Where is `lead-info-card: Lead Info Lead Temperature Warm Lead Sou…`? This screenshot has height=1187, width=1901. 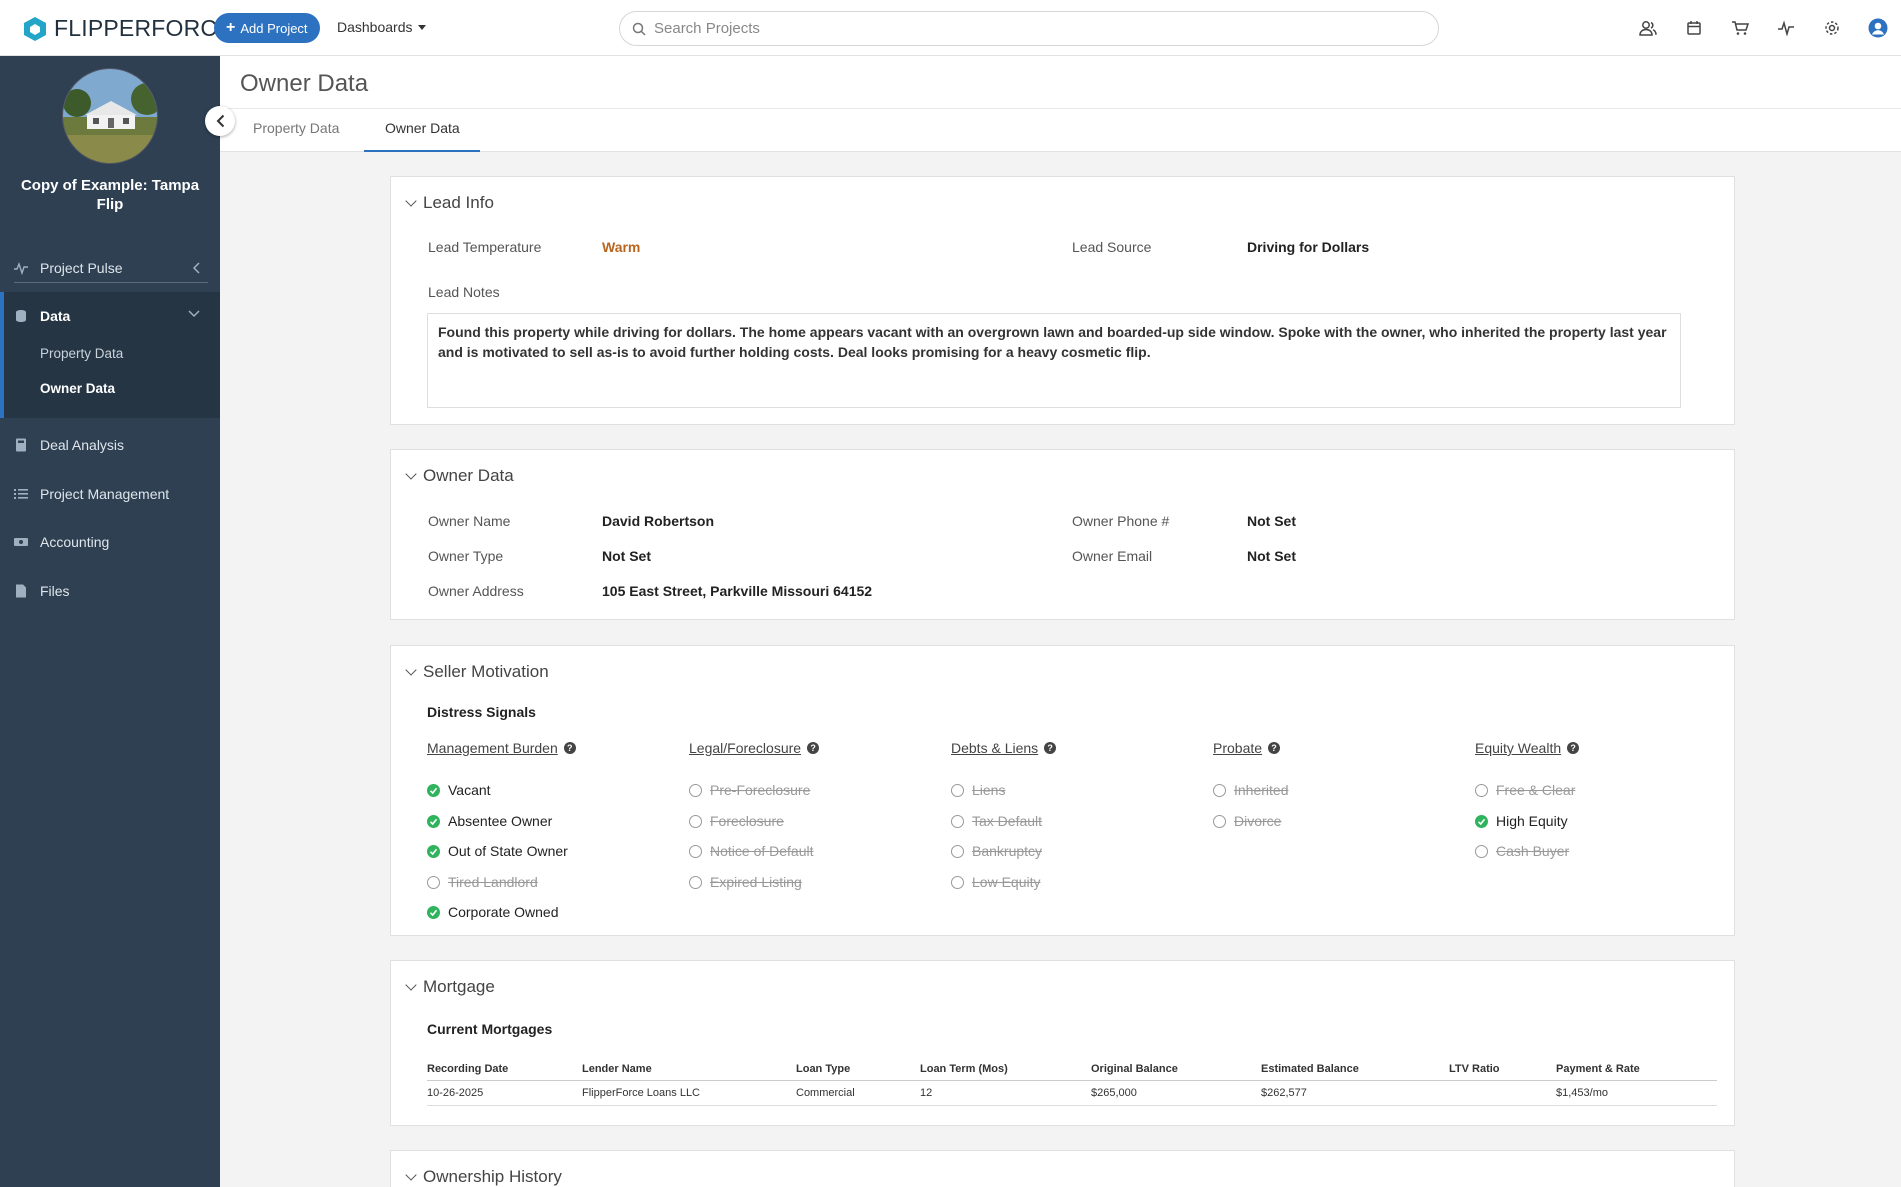
lead-info-card: Lead Info Lead Temperature Warm Lead Sou… is located at coordinates (1062, 300).